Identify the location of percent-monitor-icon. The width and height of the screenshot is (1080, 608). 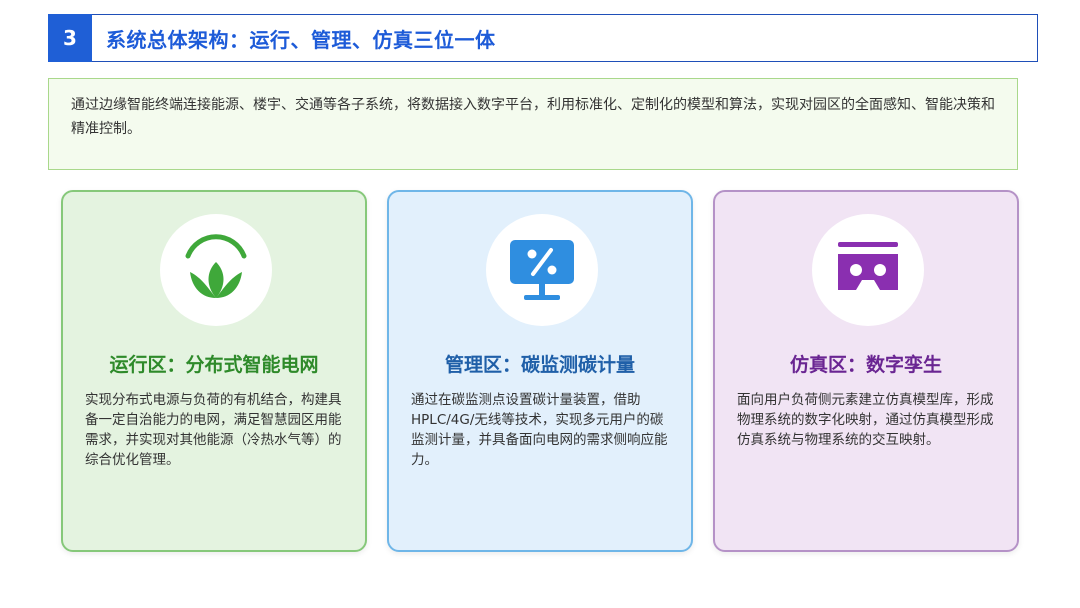
(542, 270).